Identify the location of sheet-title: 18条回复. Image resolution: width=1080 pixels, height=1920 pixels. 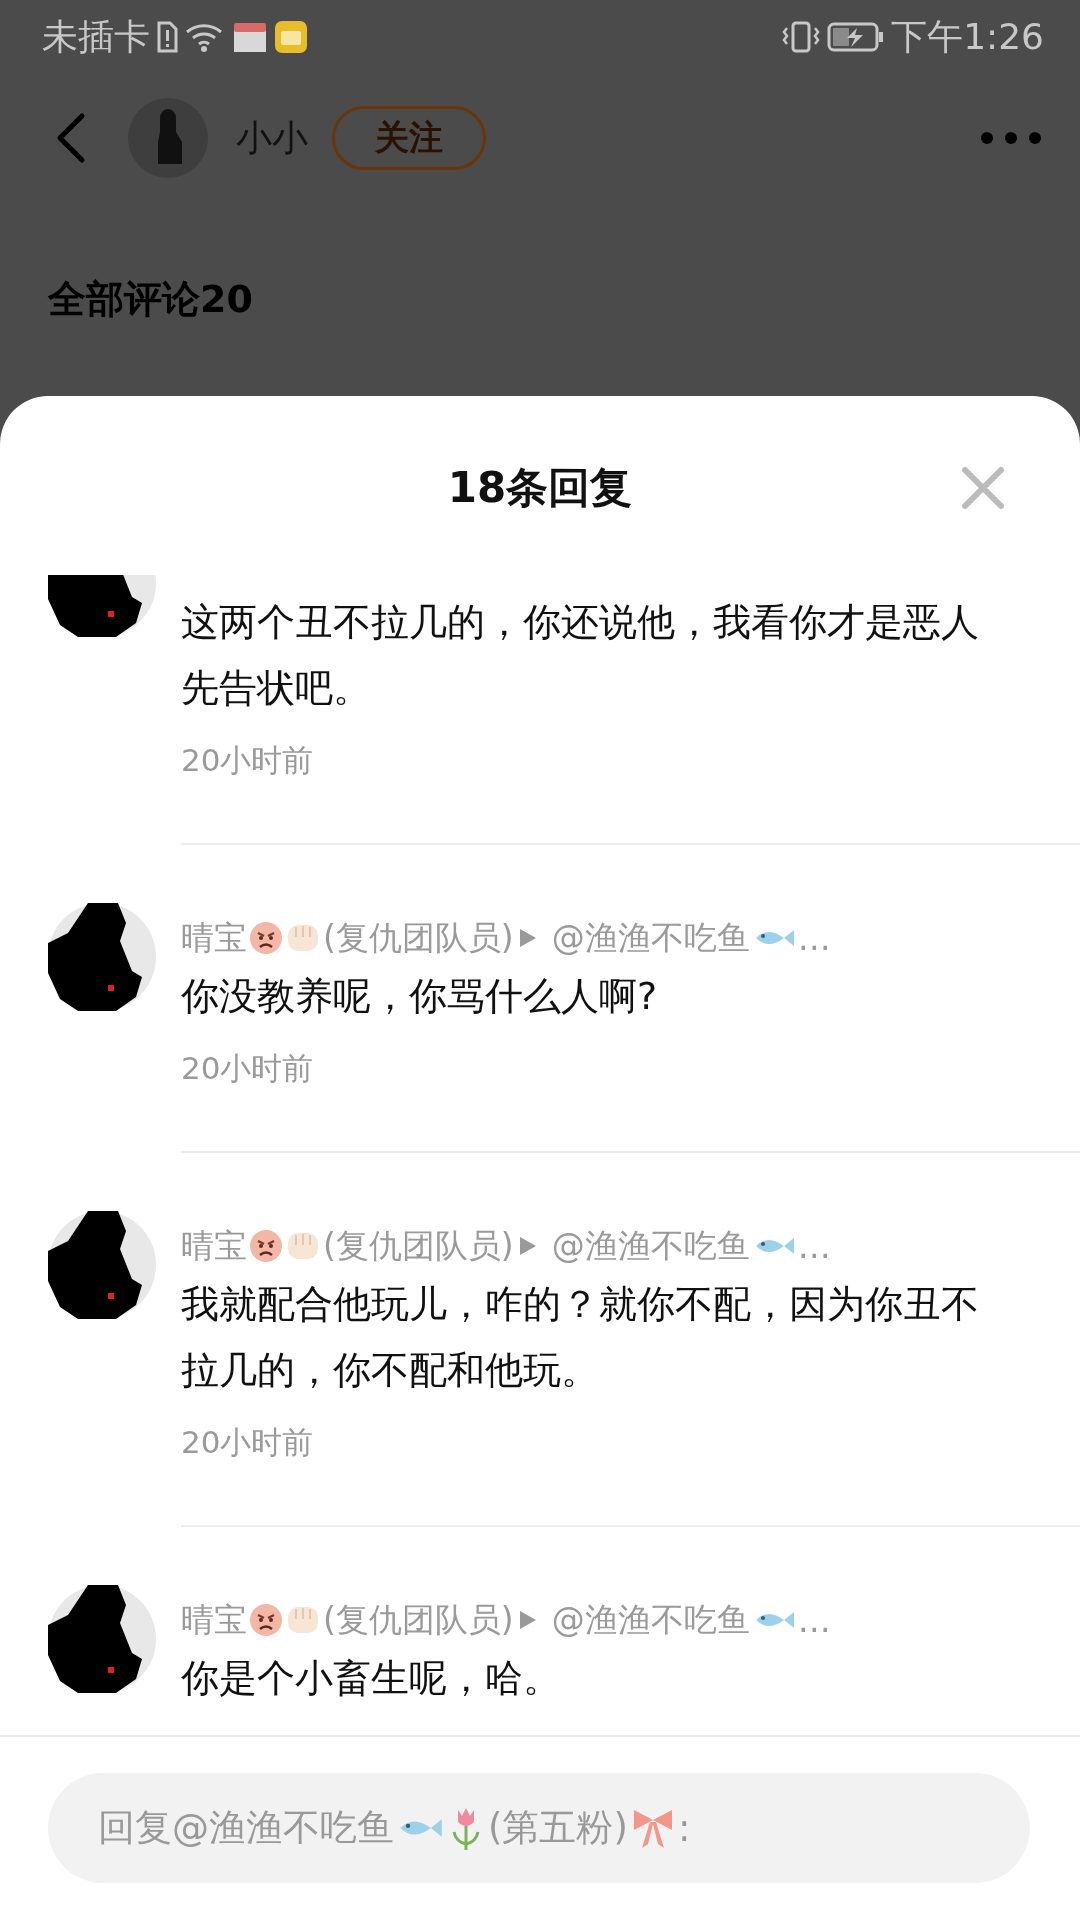
(540, 488).